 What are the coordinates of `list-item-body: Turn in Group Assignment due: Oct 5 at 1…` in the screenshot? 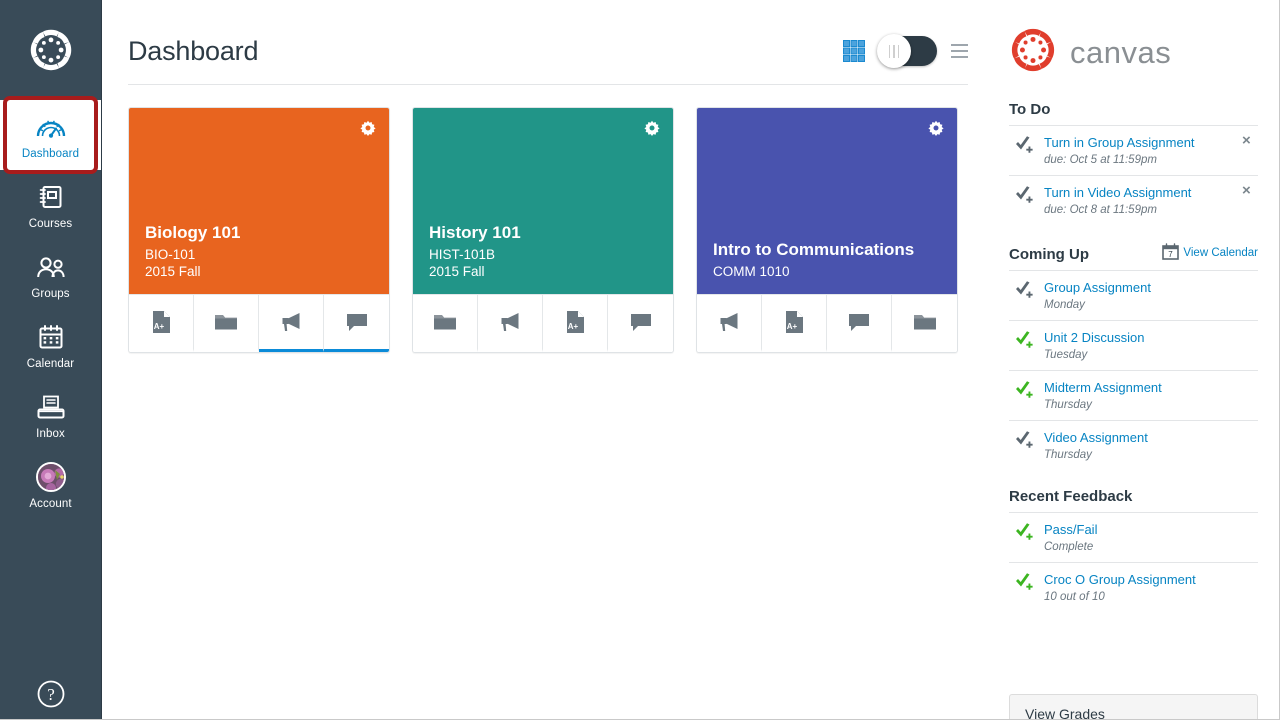 It's located at (1138, 151).